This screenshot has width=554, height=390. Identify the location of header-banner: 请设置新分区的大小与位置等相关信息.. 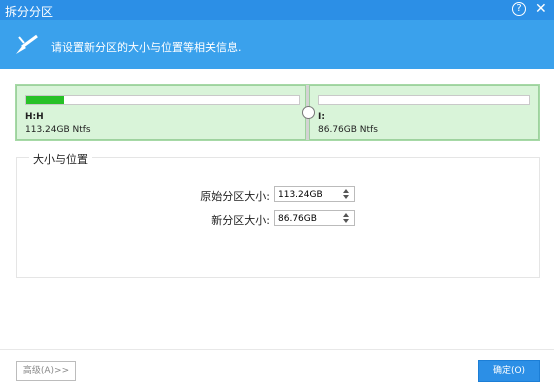
(277, 44).